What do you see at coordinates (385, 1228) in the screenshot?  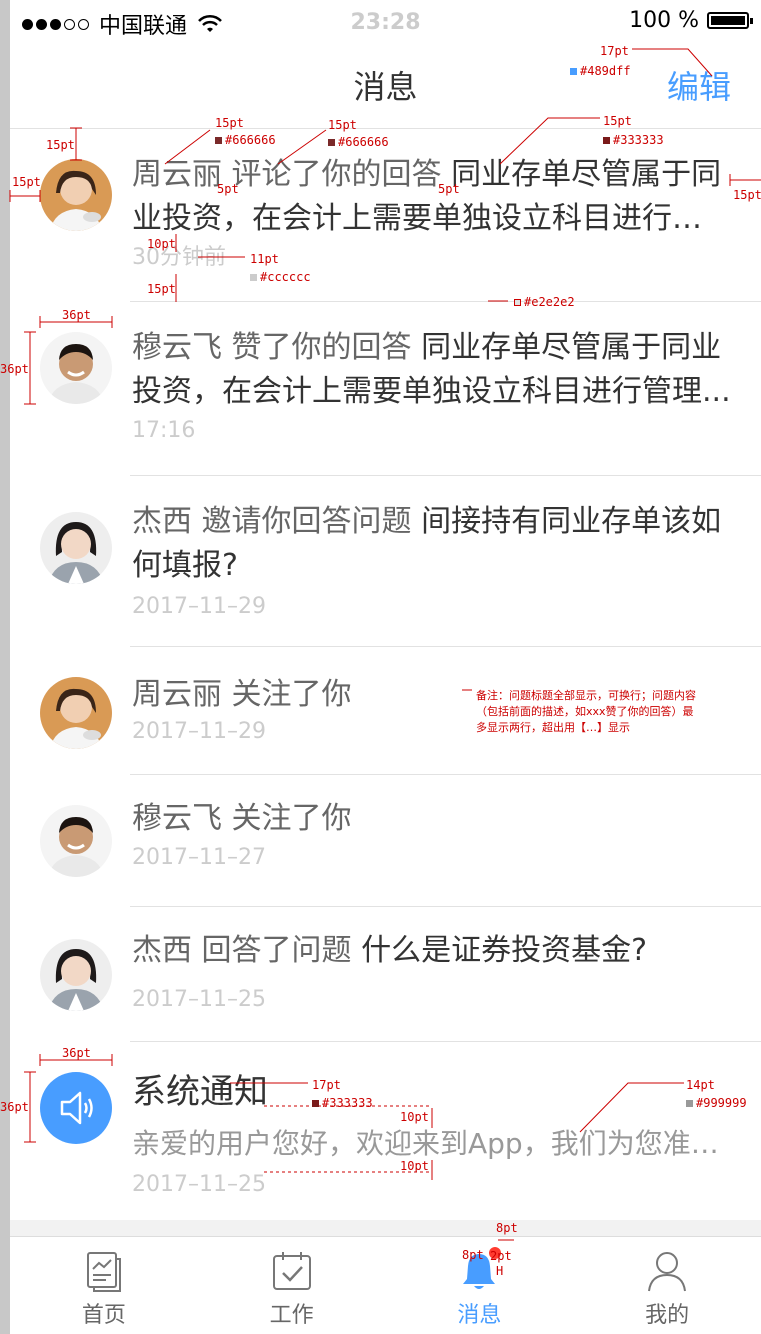 I see `tabbar-separator` at bounding box center [385, 1228].